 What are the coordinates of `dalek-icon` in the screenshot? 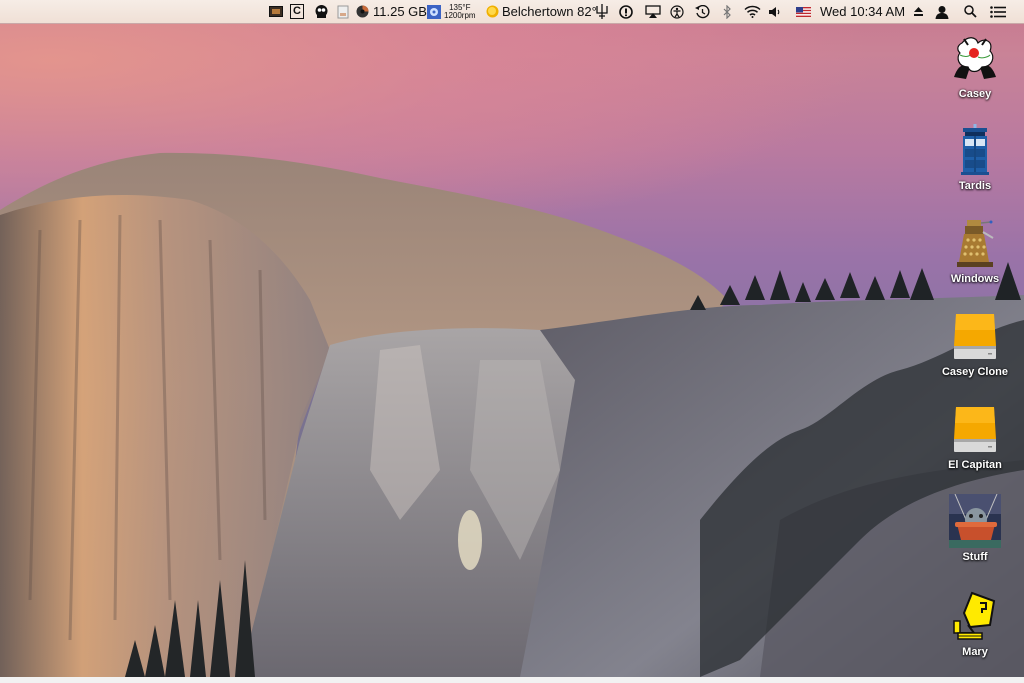 It's located at (975, 243).